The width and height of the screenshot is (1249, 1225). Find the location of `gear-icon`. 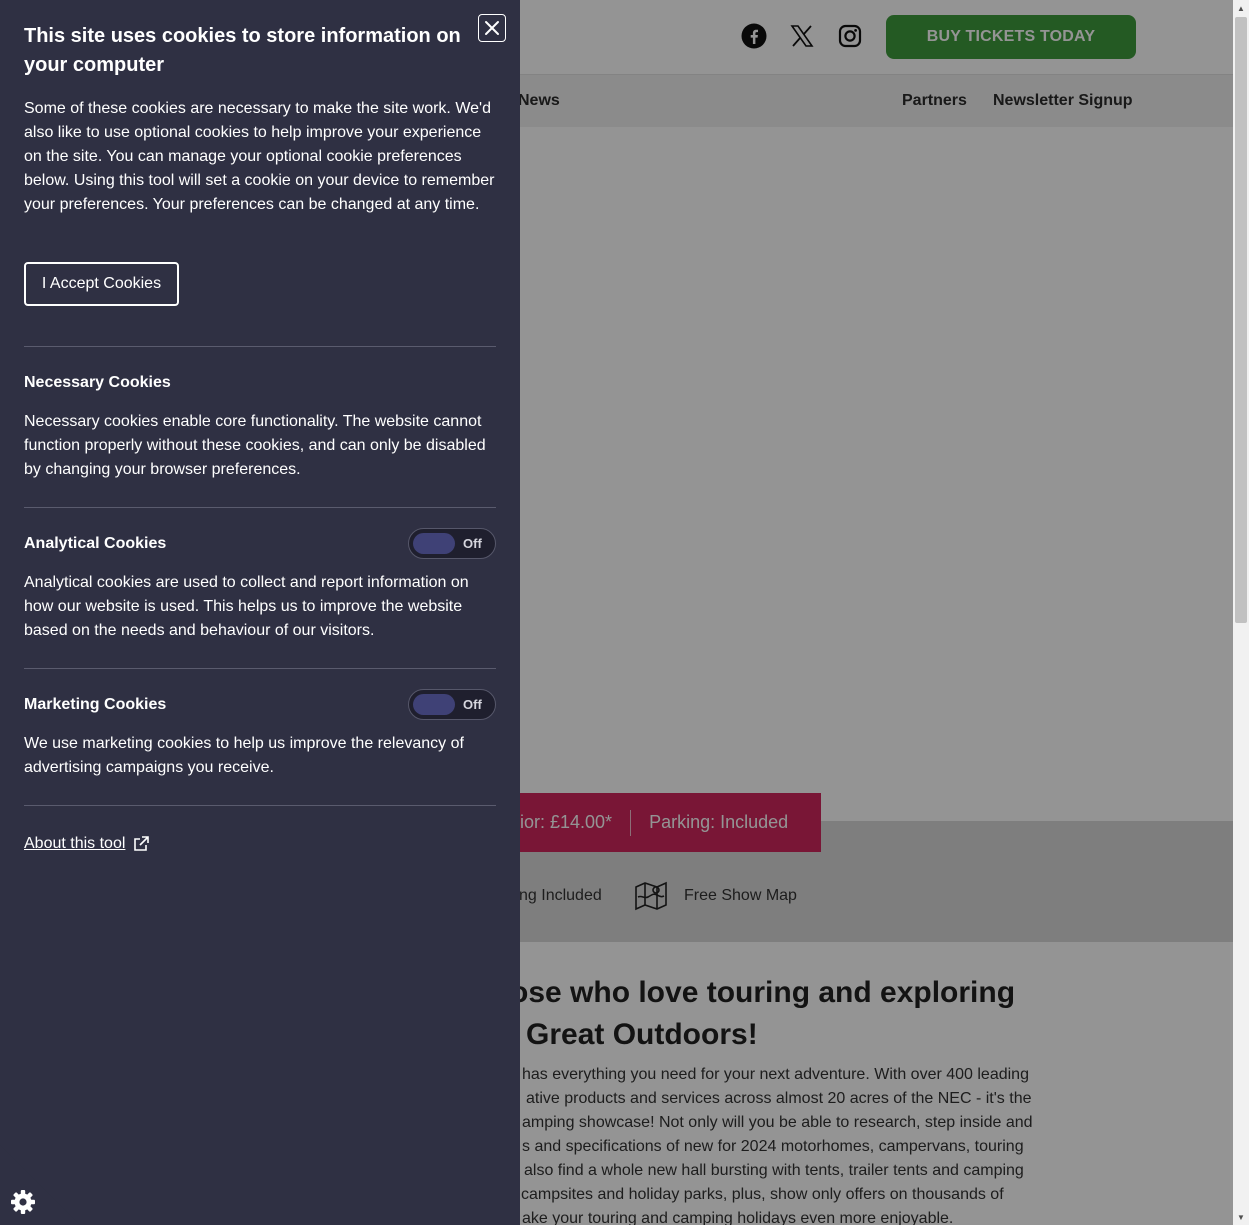

gear-icon is located at coordinates (23, 1202).